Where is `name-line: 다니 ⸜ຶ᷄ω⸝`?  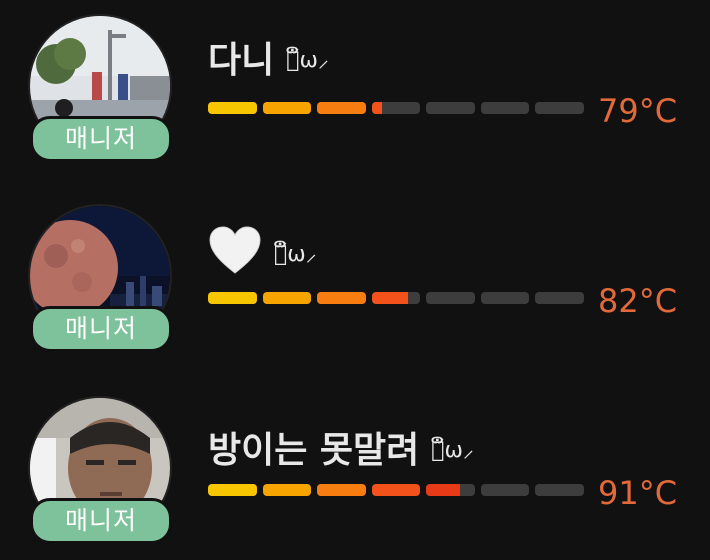 name-line: 다니 ⸜ຶ᷄ω⸝ is located at coordinates (268, 57).